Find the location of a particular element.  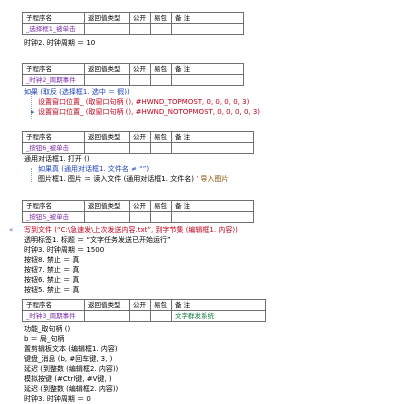

code-line: 模拟按键 (#Ctrl键, #V键, ) is located at coordinates (68, 379).